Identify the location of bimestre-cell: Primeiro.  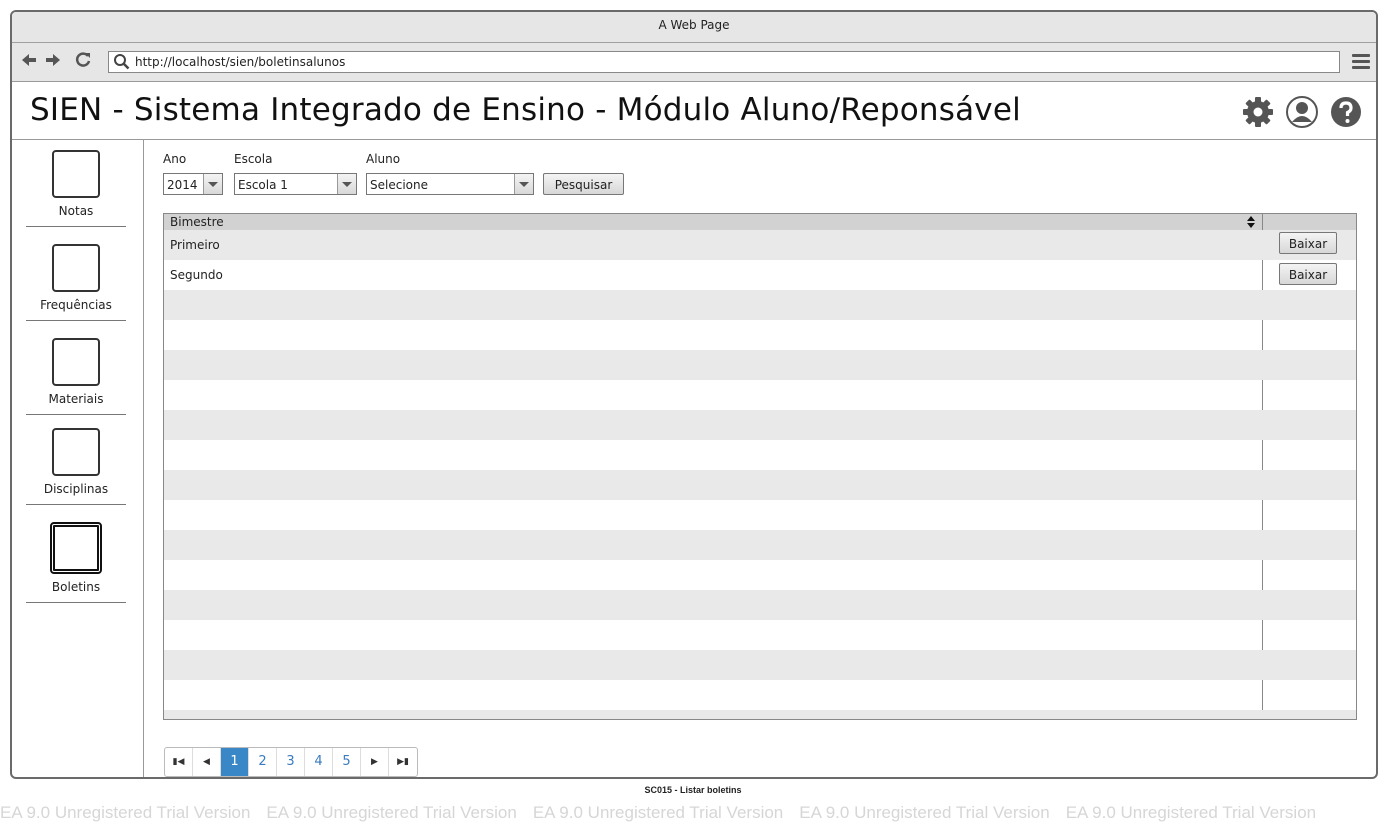
(195, 245).